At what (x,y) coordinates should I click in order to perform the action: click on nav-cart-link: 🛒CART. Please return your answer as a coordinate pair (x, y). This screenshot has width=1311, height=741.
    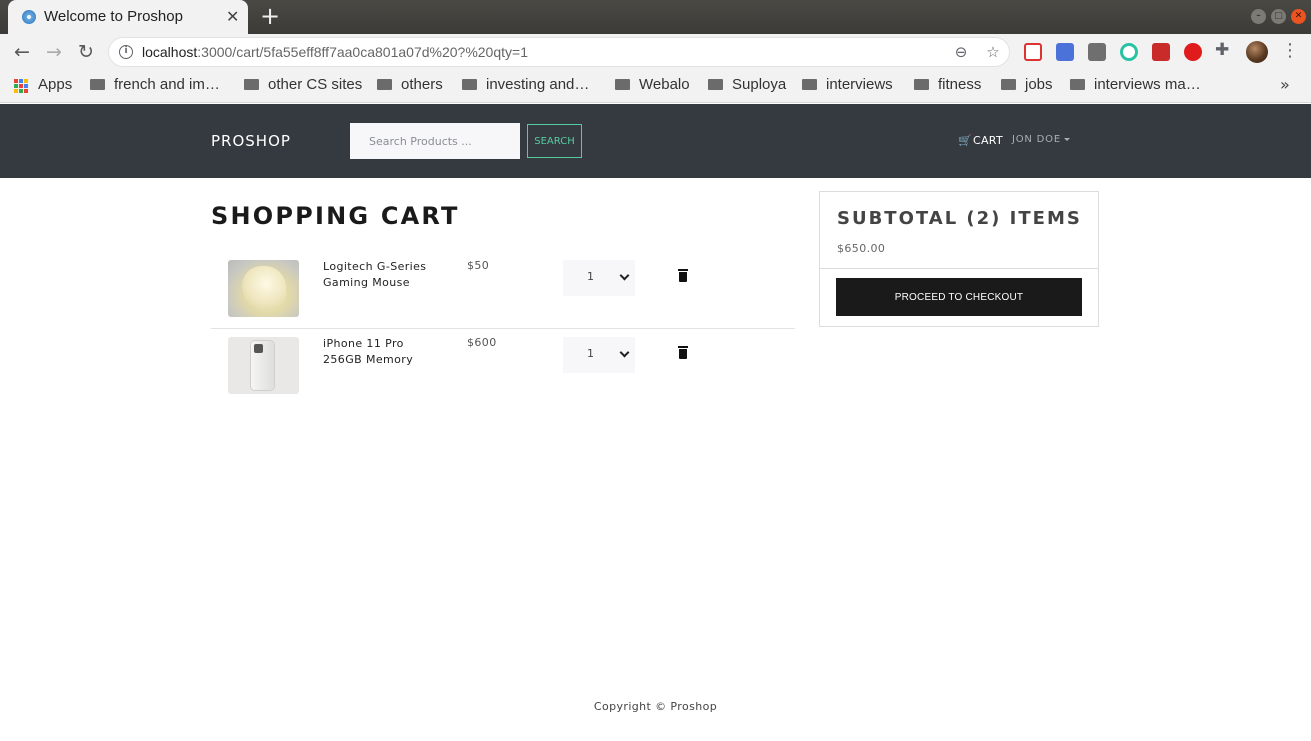
    Looking at the image, I should click on (980, 140).